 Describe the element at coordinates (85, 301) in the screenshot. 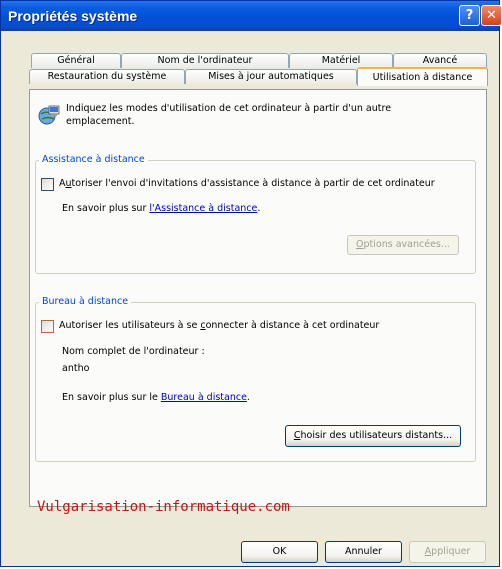

I see `remote-desktop-legend: Bureau à distance` at that location.